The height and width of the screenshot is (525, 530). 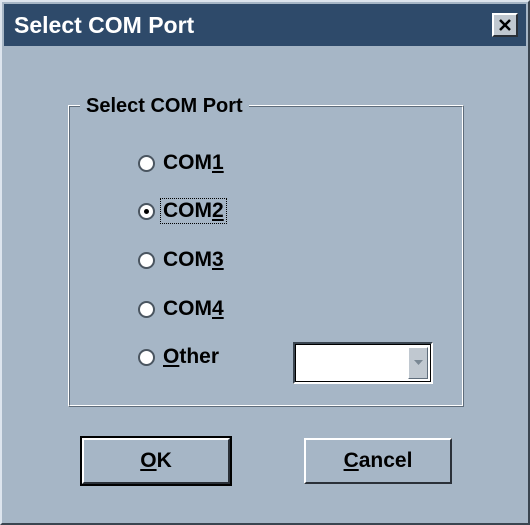 What do you see at coordinates (104, 25) in the screenshot?
I see `window-title: Select COM Port` at bounding box center [104, 25].